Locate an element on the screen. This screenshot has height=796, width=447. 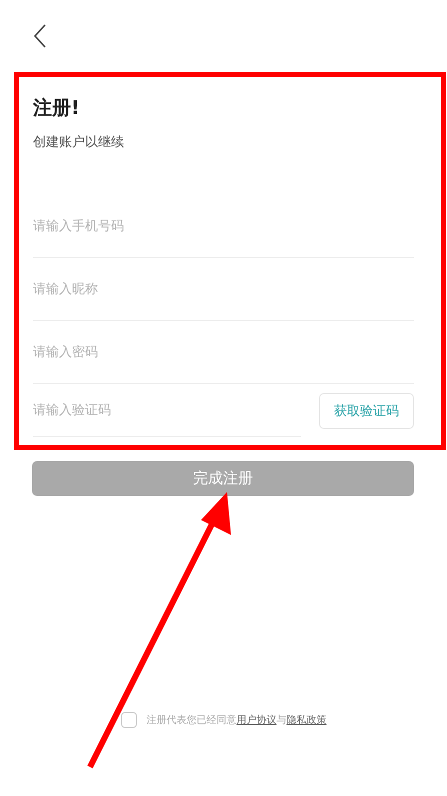
form-subtitle: 创建账户以继续 is located at coordinates (79, 142).